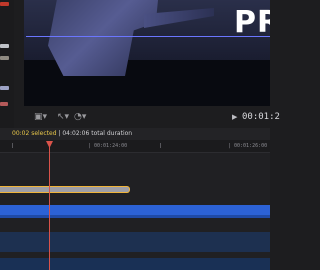 The height and width of the screenshot is (270, 320). I want to click on play-icon: ▶, so click(234, 117).